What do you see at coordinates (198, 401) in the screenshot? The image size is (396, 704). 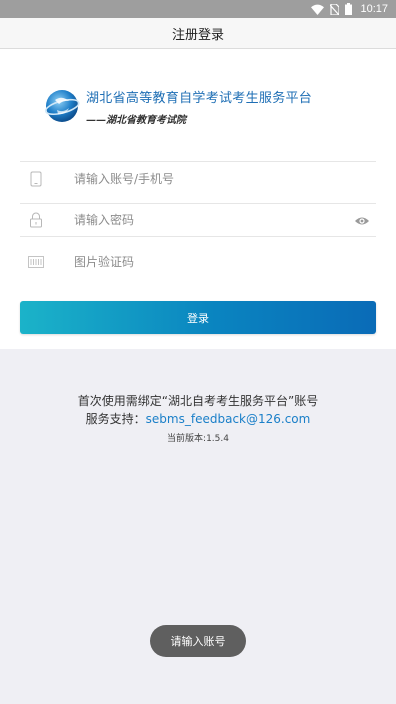 I see `binding-note: 首次使用需绑定“湖北自考考生服务平台”账号` at bounding box center [198, 401].